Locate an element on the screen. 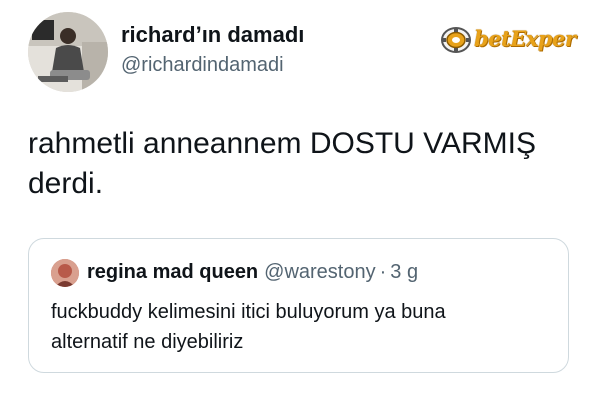 The width and height of the screenshot is (600, 403). author-avatar is located at coordinates (68, 52).